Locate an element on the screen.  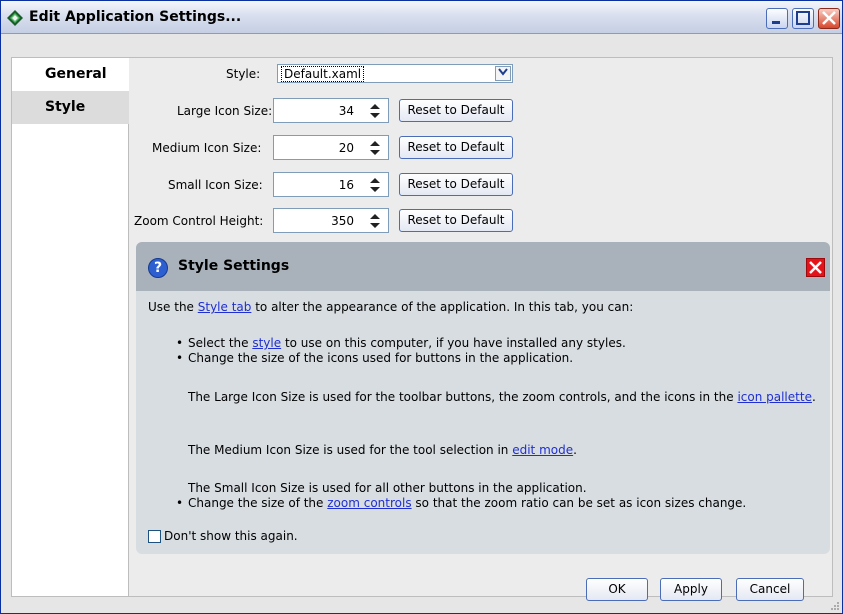
icon-pallette-link: icon pallette is located at coordinates (774, 397).